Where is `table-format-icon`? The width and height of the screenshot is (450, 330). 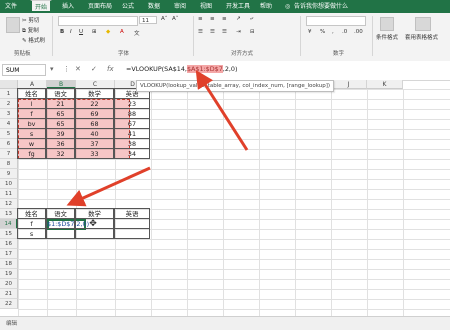
table-format-icon is located at coordinates (423, 24).